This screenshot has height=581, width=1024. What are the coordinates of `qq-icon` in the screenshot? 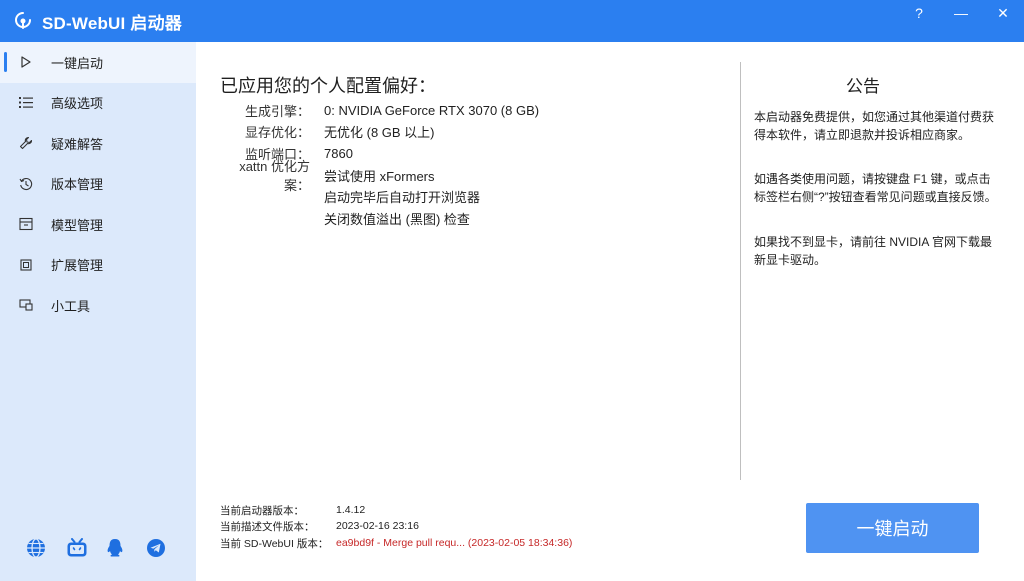 It's located at (126, 548).